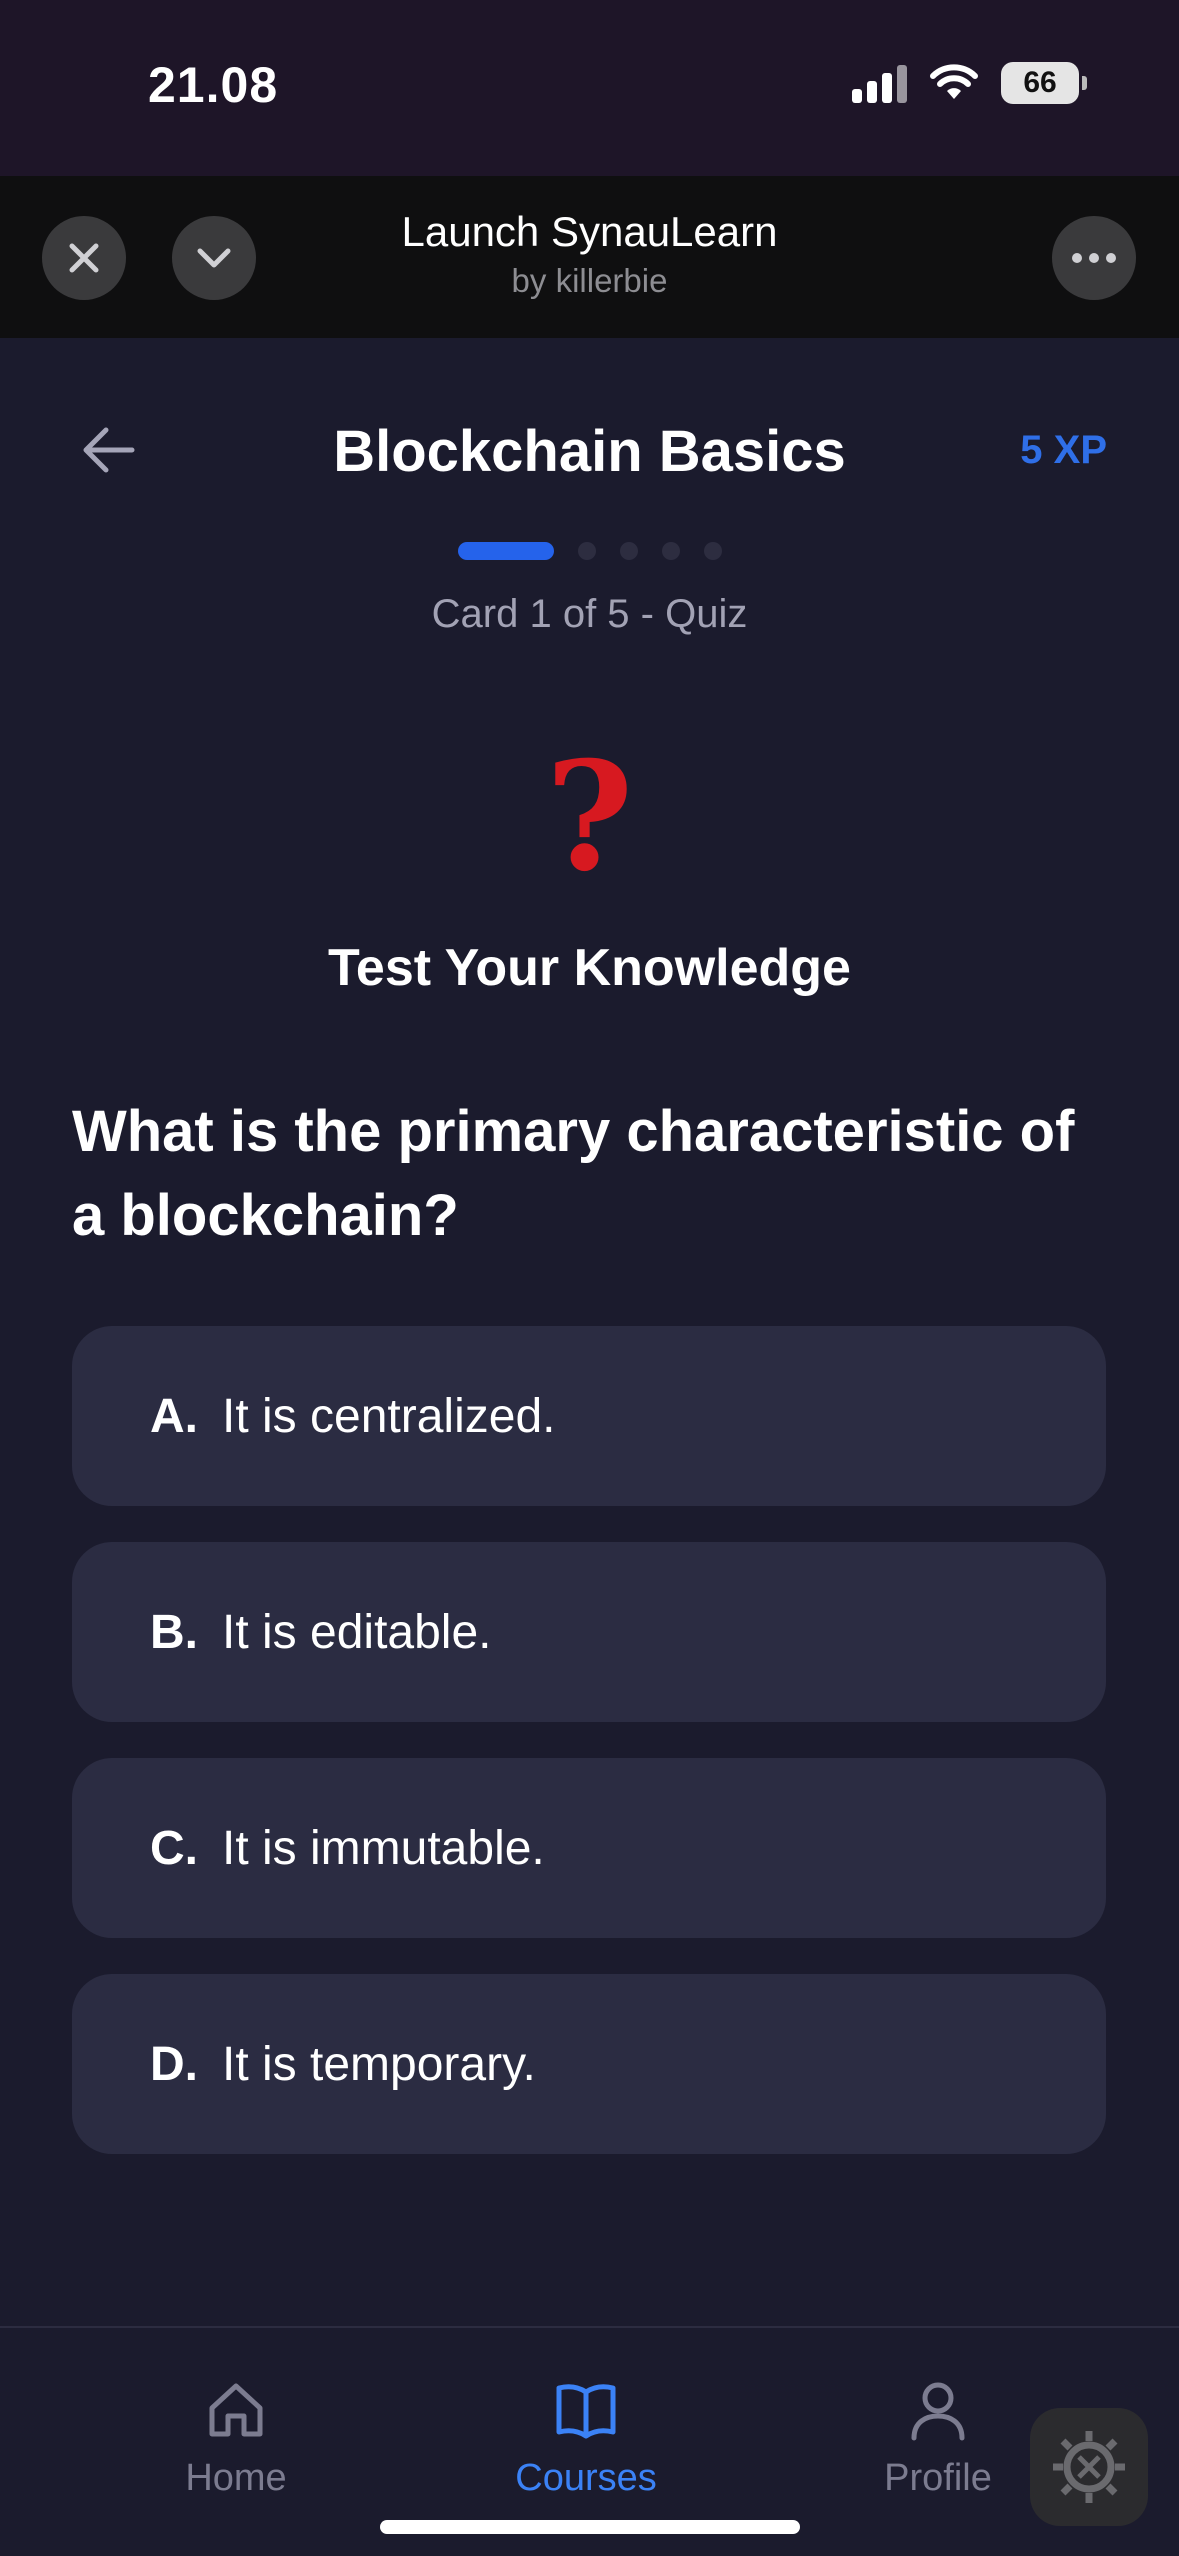 The width and height of the screenshot is (1179, 2556). What do you see at coordinates (174, 1416) in the screenshot?
I see `option-letter: A.` at bounding box center [174, 1416].